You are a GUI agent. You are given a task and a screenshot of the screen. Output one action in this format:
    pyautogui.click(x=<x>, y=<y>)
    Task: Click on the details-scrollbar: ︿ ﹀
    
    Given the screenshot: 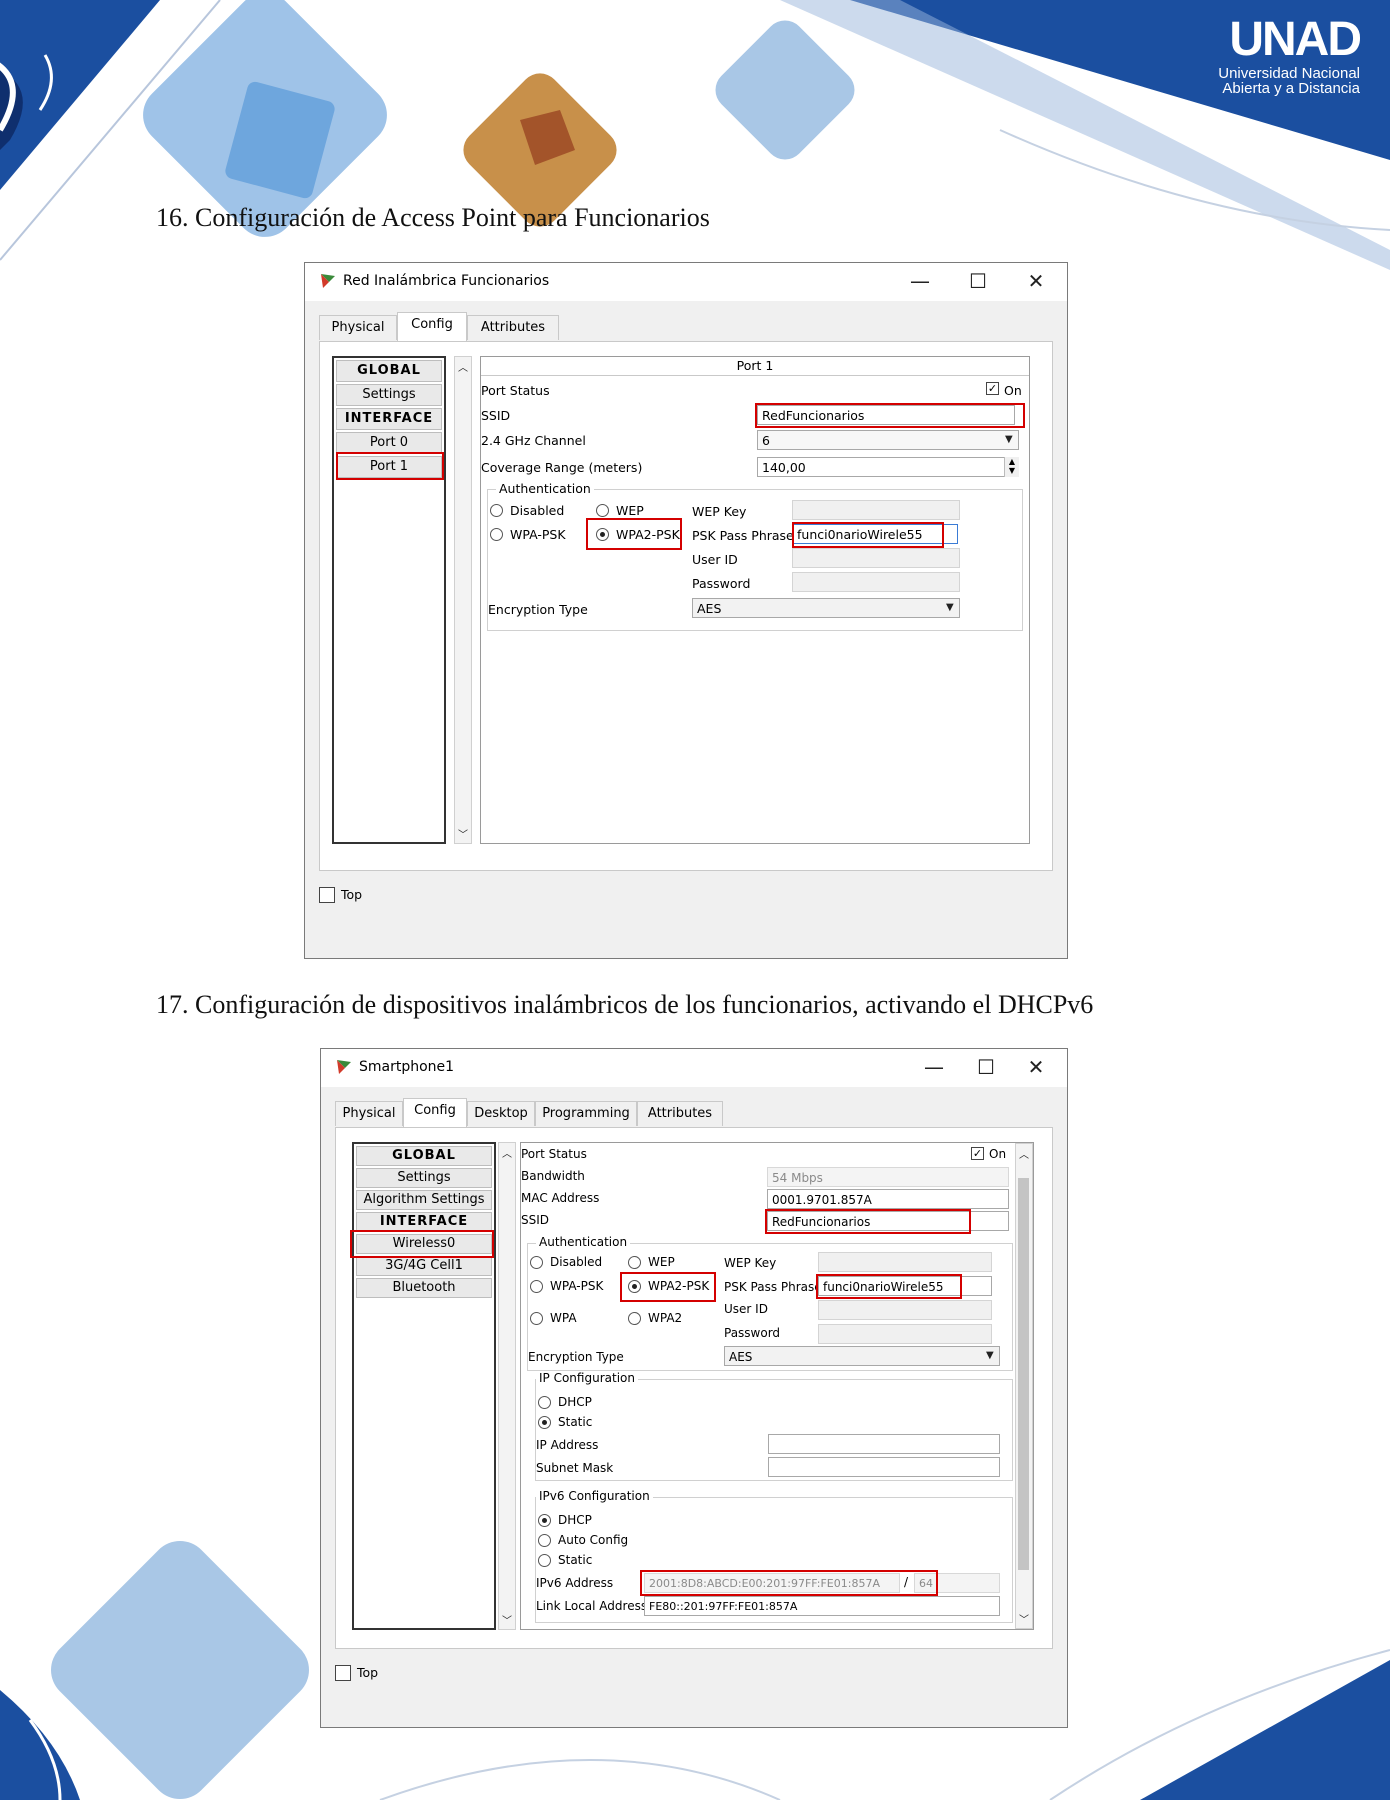 What is the action you would take?
    pyautogui.click(x=1024, y=1386)
    